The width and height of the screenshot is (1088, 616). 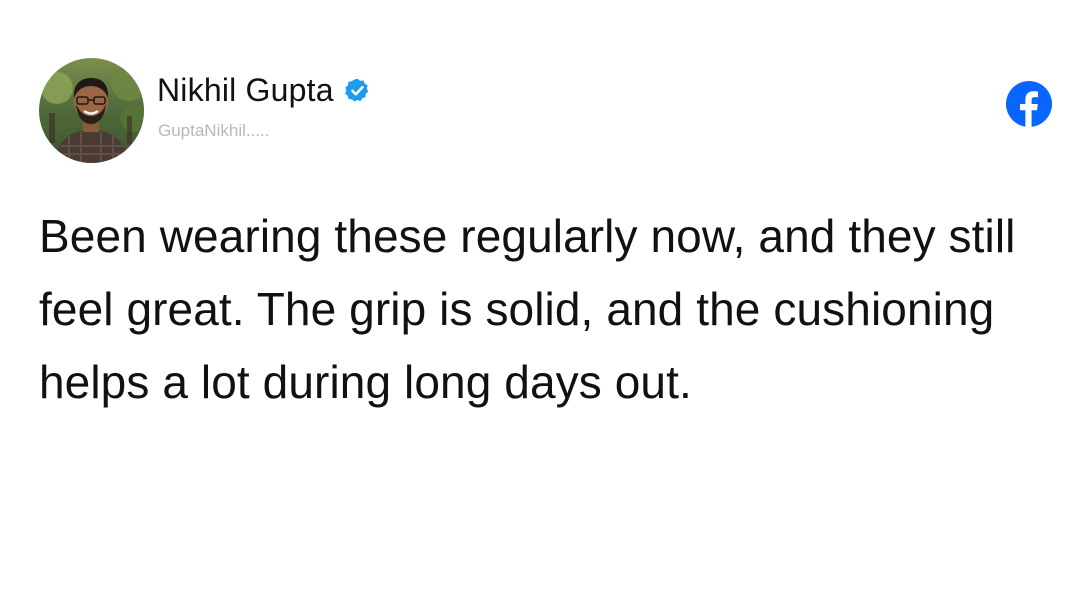 What do you see at coordinates (1029, 104) in the screenshot?
I see `facebook-icon` at bounding box center [1029, 104].